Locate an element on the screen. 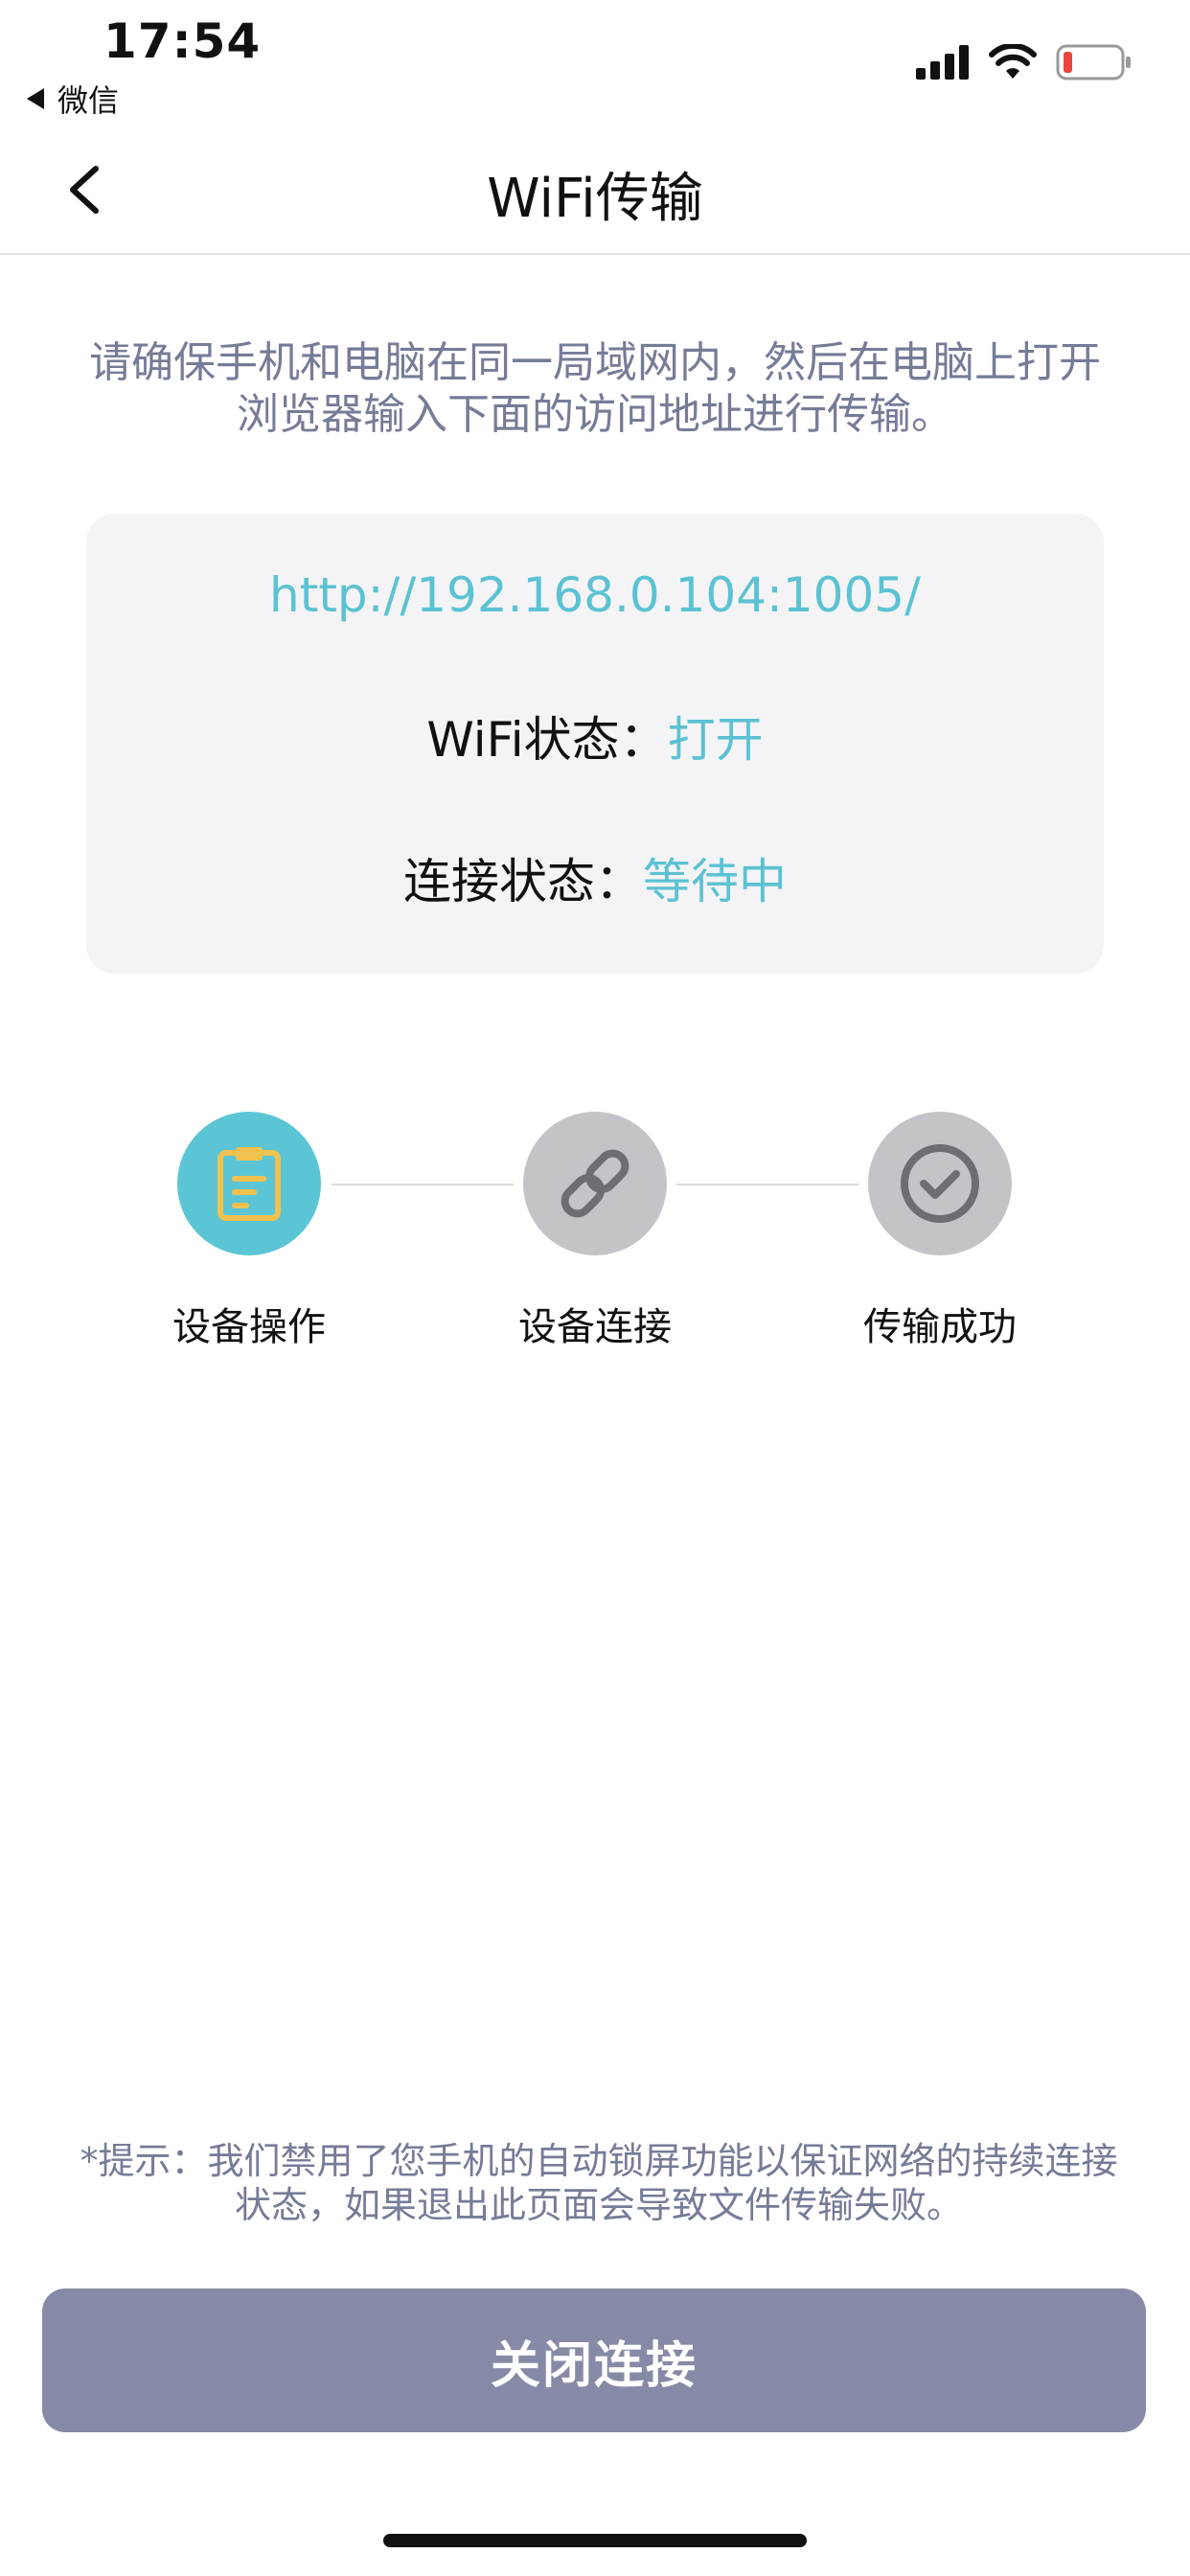 This screenshot has width=1190, height=2576. close-connection-button: 关闭连接 is located at coordinates (594, 2360).